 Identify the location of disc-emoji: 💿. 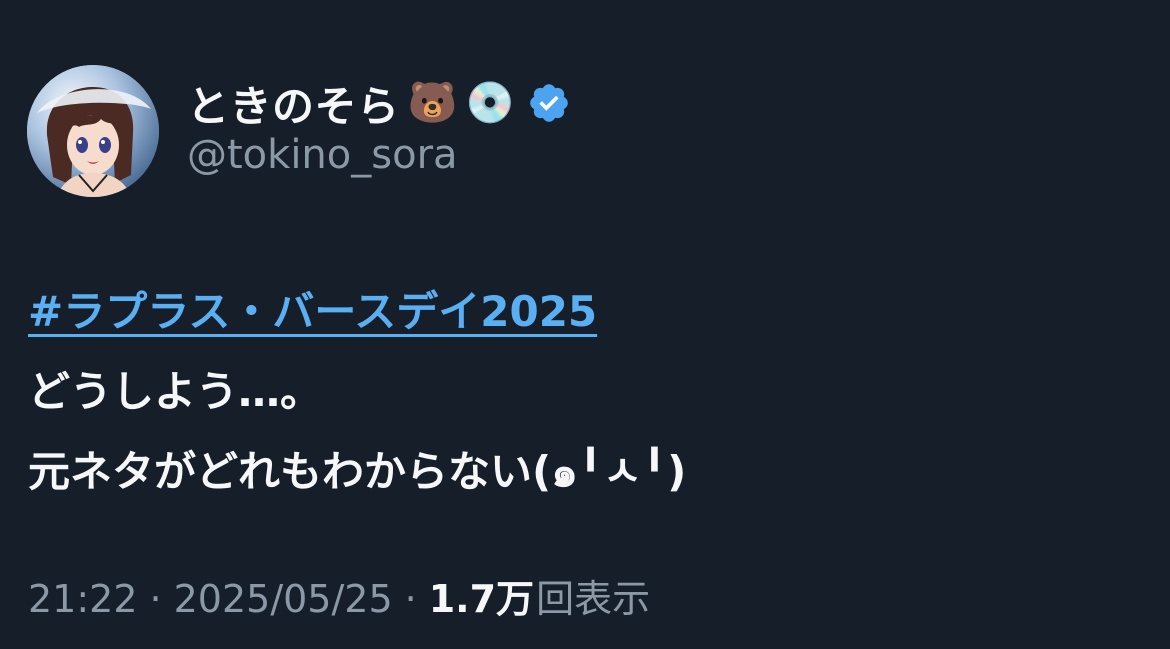
(490, 103).